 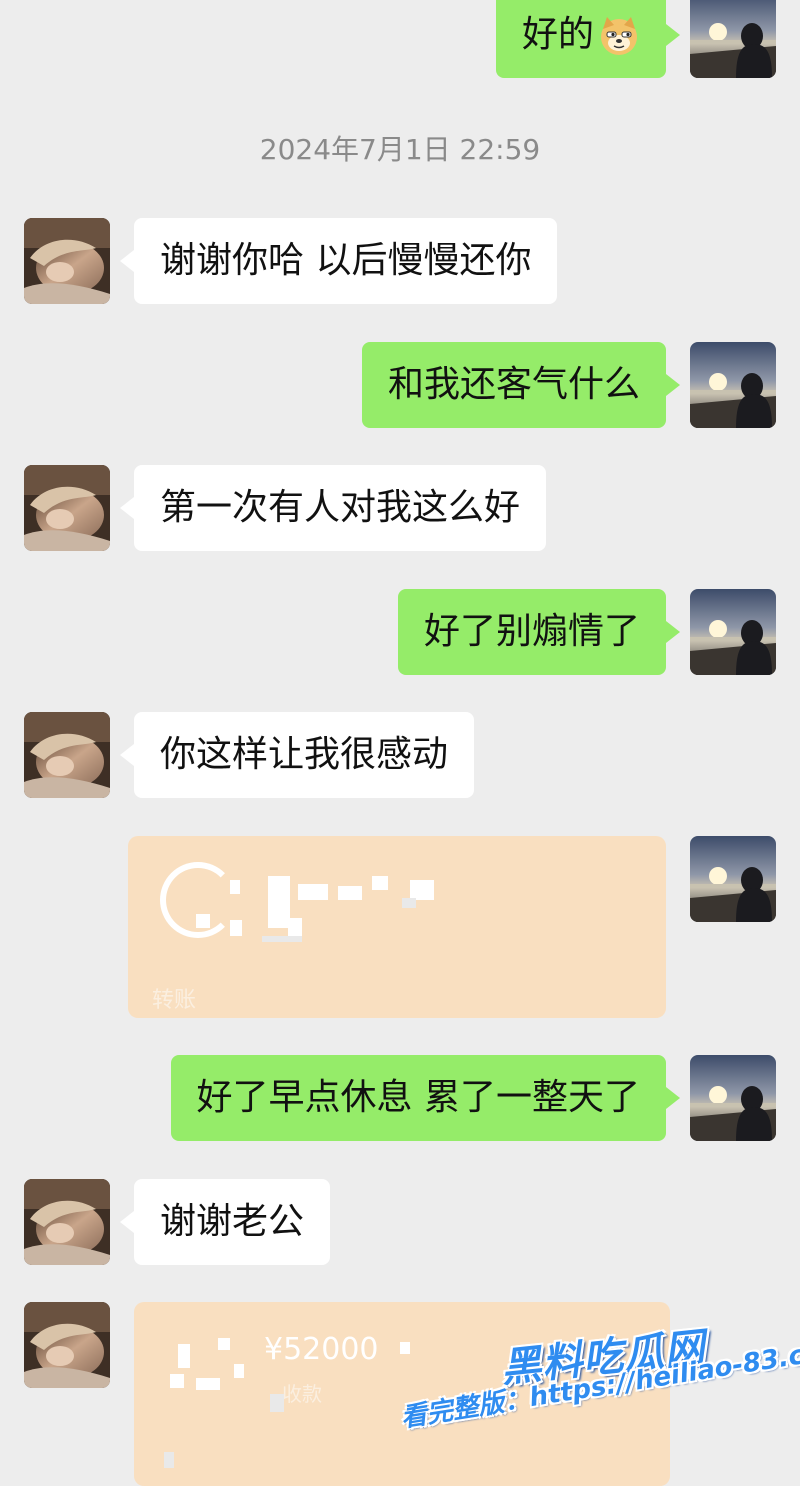 I want to click on message-text: 谢谢你哈 以后慢慢还你, so click(x=346, y=260).